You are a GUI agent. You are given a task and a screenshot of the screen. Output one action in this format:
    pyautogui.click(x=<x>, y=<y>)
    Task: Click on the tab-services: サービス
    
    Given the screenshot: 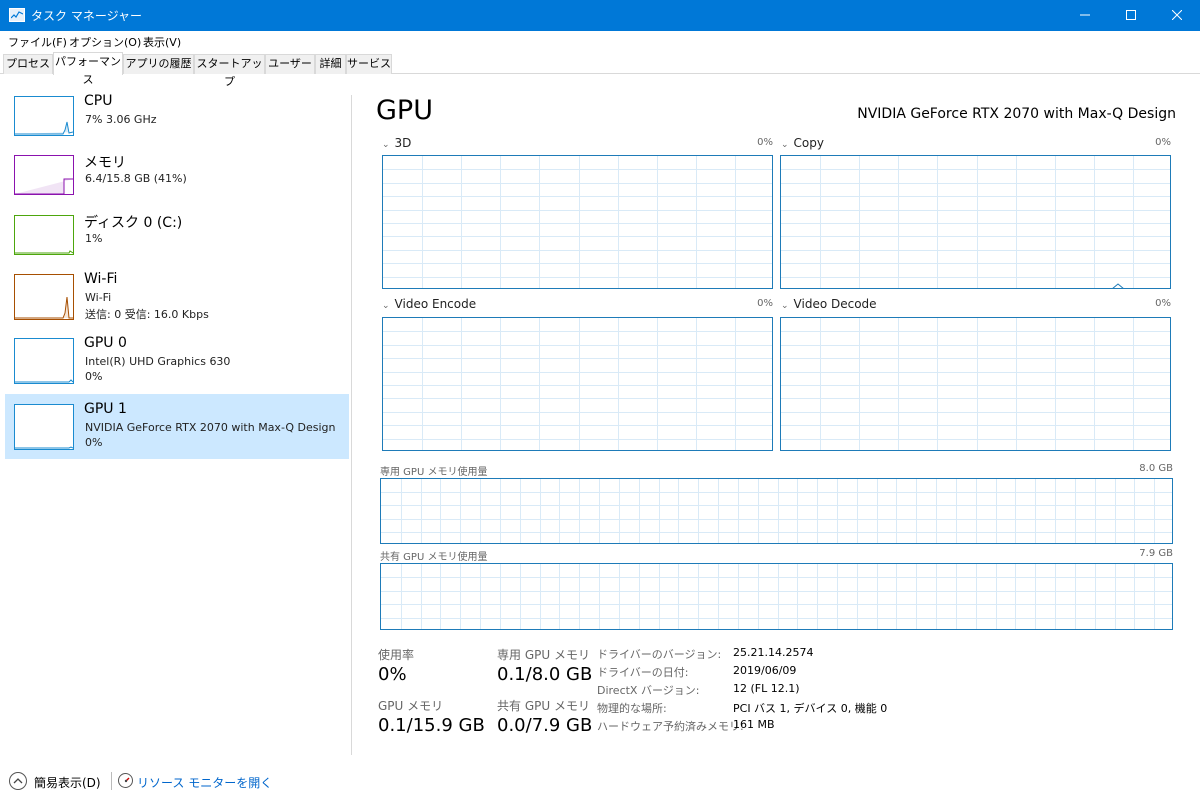 What is the action you would take?
    pyautogui.click(x=369, y=64)
    